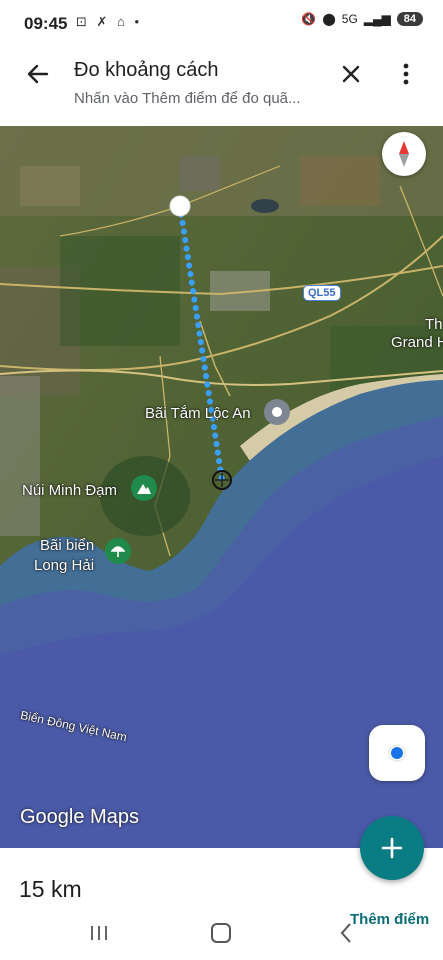 The height and width of the screenshot is (960, 443). What do you see at coordinates (329, 19) in the screenshot?
I see `location-icon: ⬤` at bounding box center [329, 19].